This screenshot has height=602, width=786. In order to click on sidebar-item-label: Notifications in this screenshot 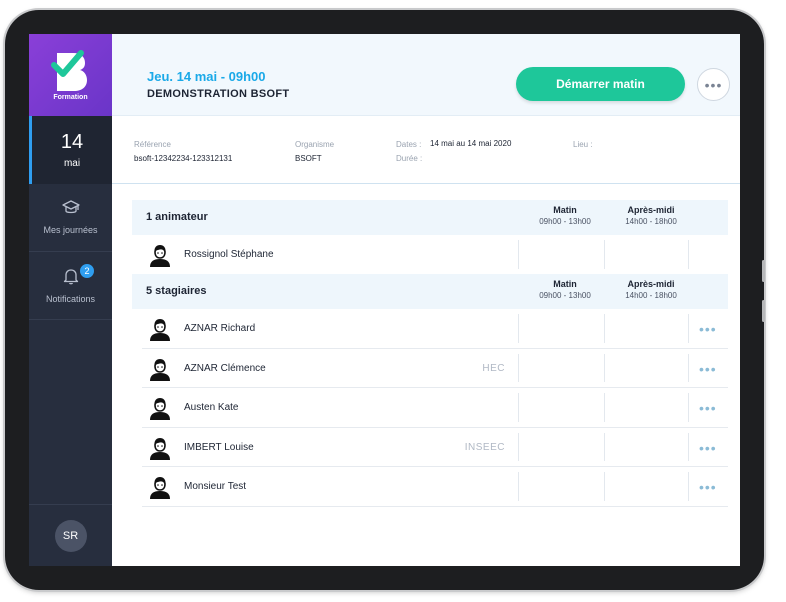, I will do `click(70, 299)`.